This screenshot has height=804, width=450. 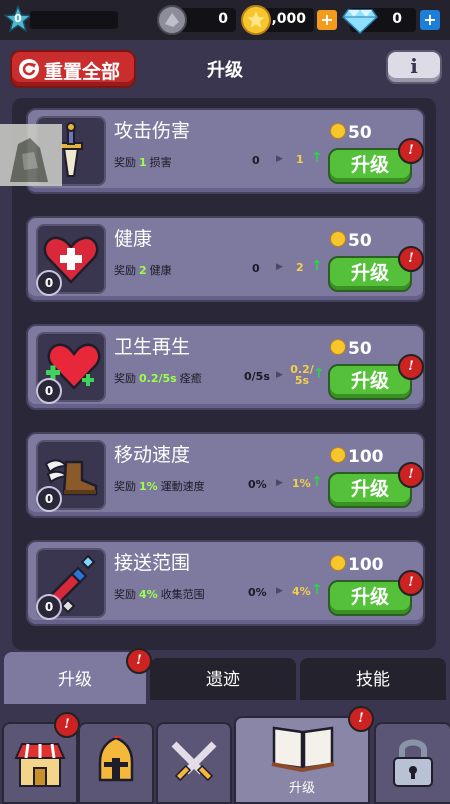 What do you see at coordinates (116, 759) in the screenshot?
I see `helmet-icon` at bounding box center [116, 759].